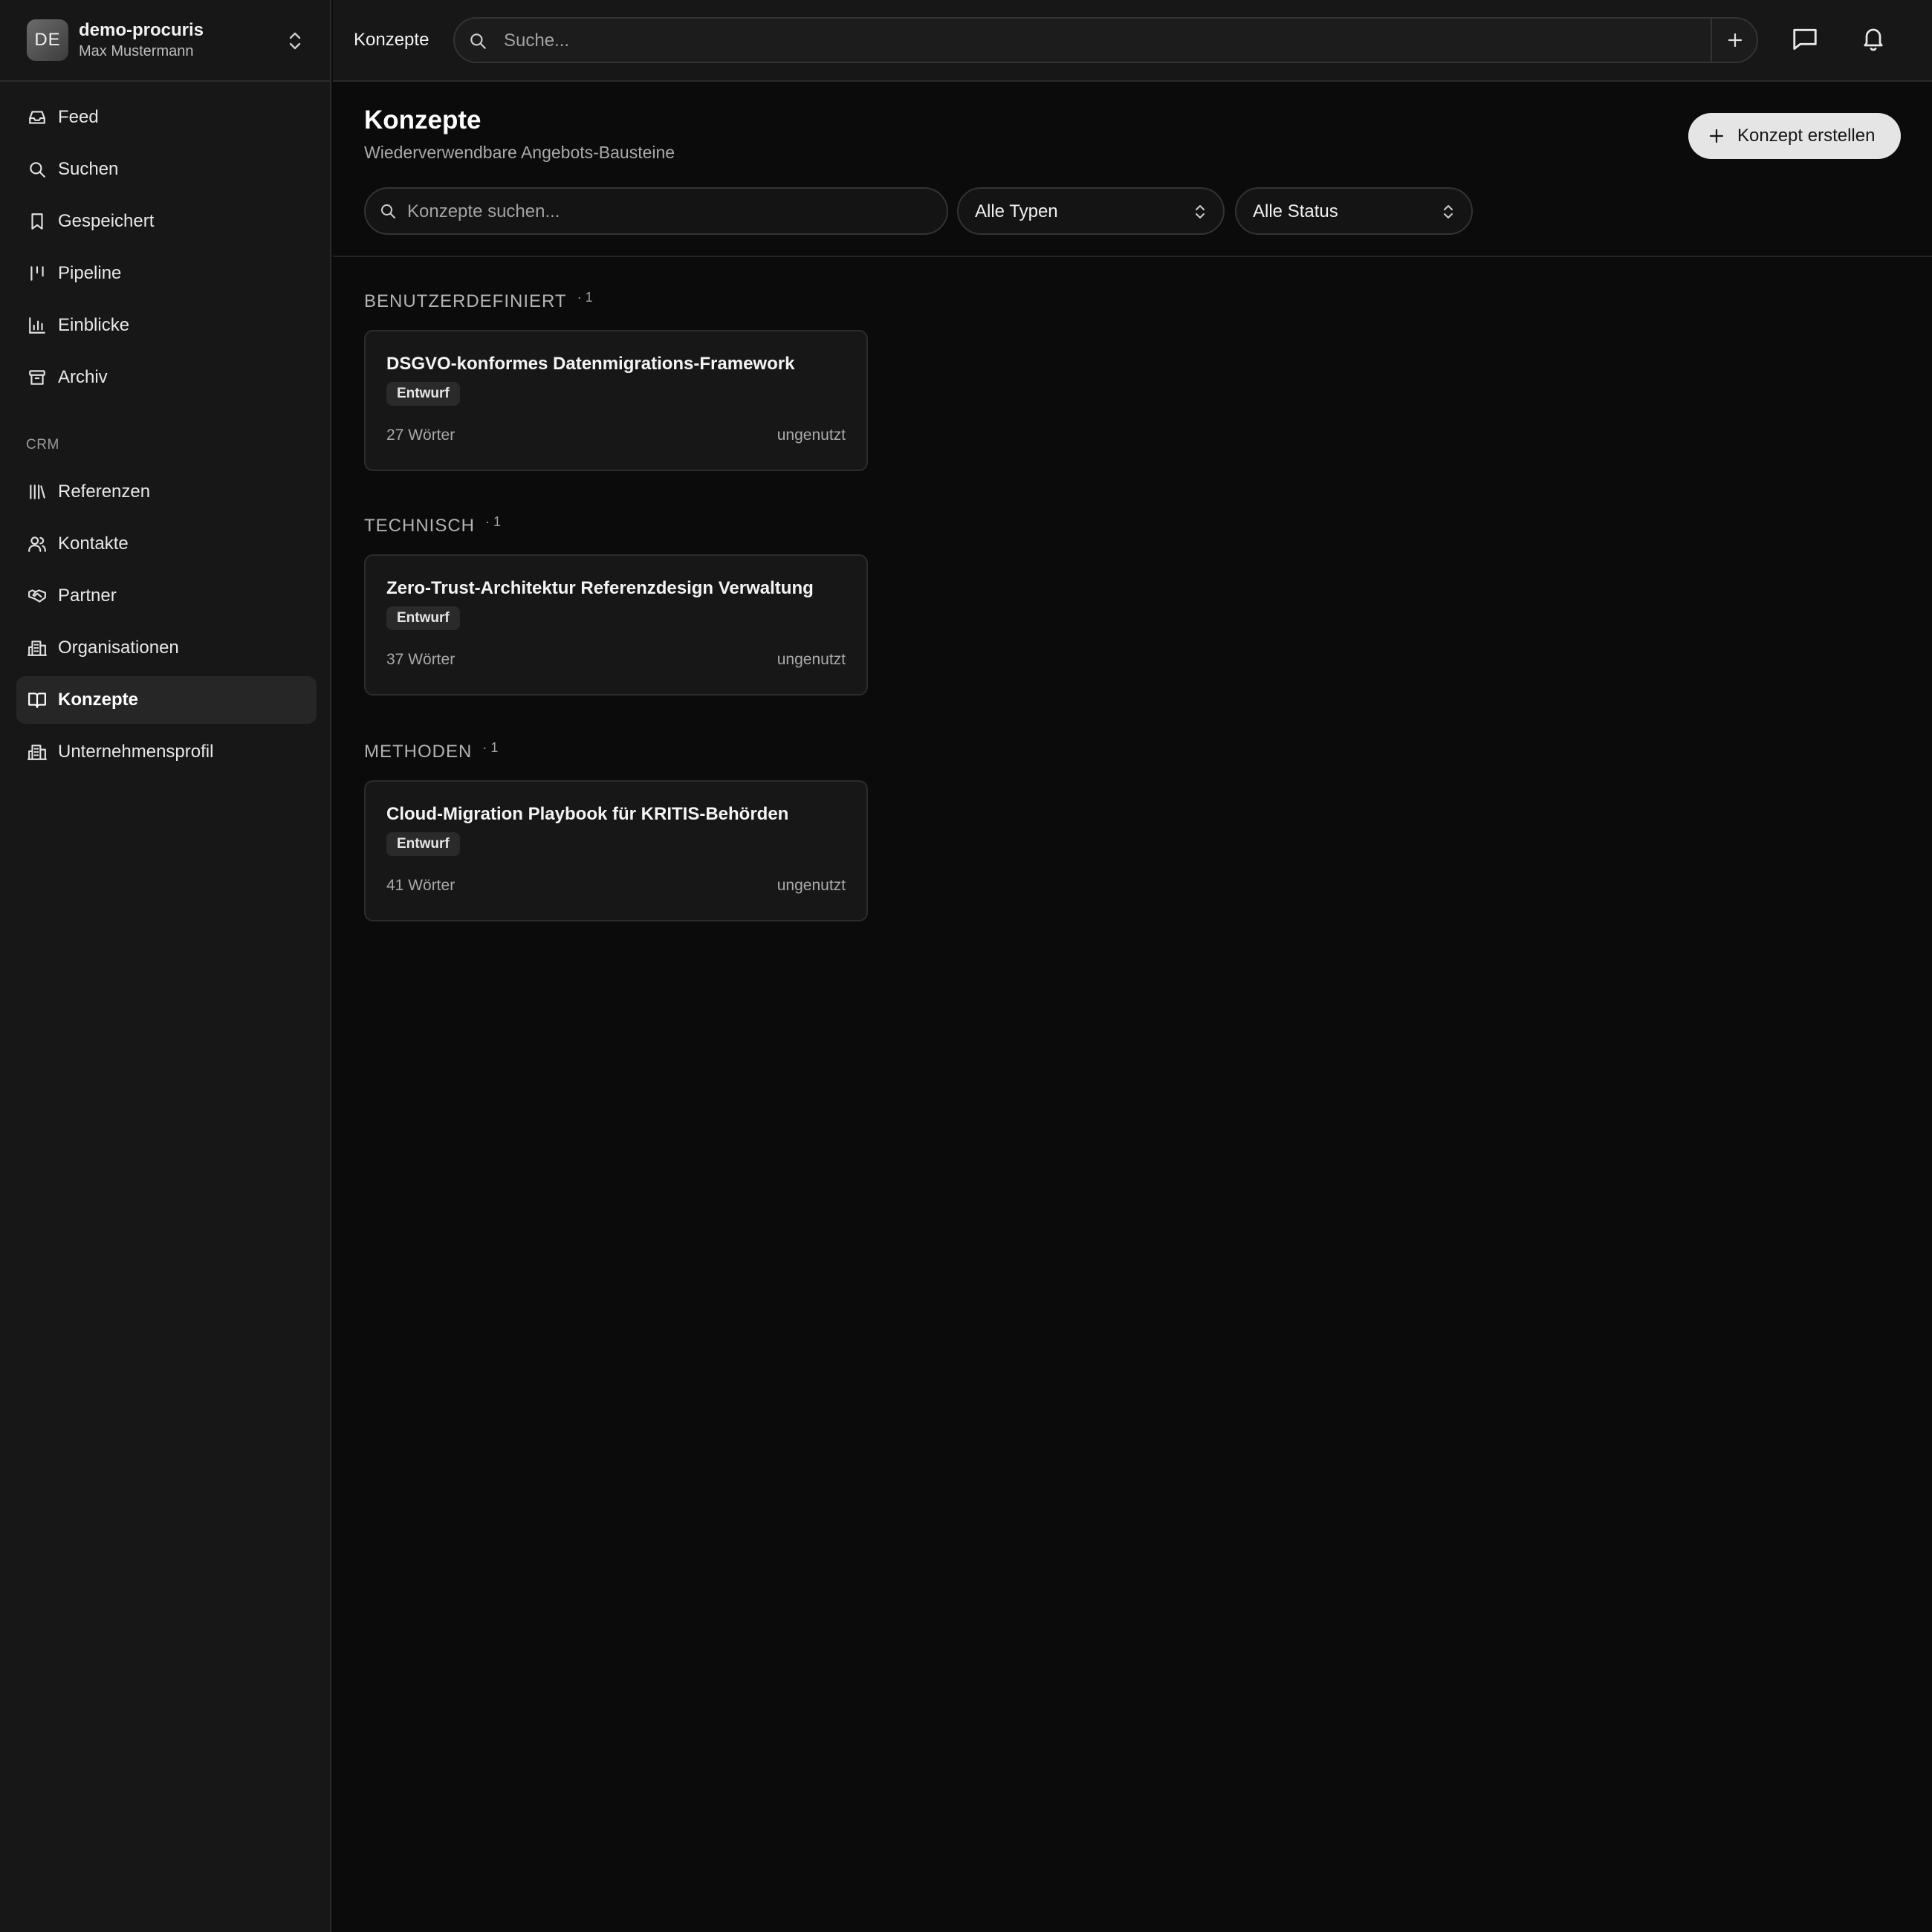  What do you see at coordinates (37, 273) in the screenshot?
I see `pipeline-icon` at bounding box center [37, 273].